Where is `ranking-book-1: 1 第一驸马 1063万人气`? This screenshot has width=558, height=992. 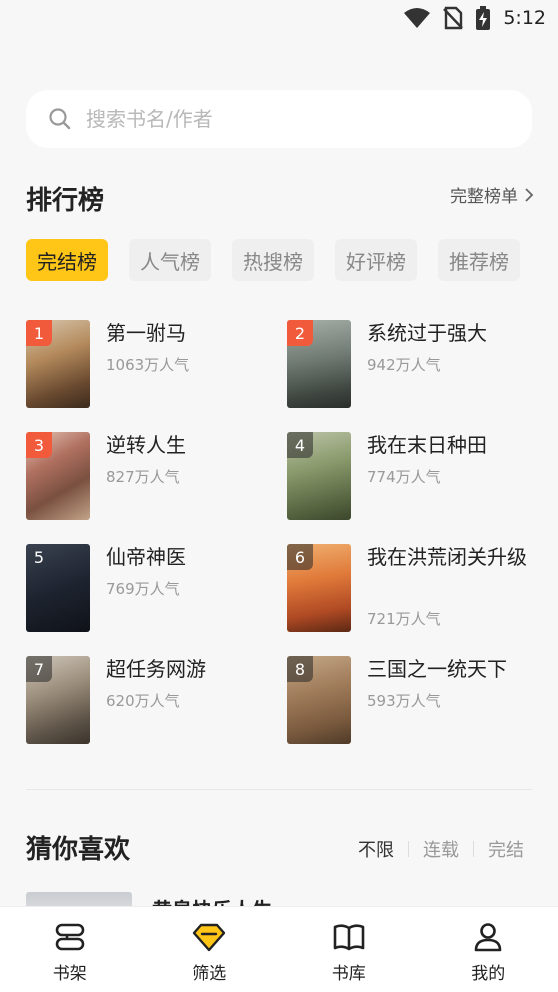 ranking-book-1: 1 第一驸马 1063万人气 is located at coordinates (151, 365).